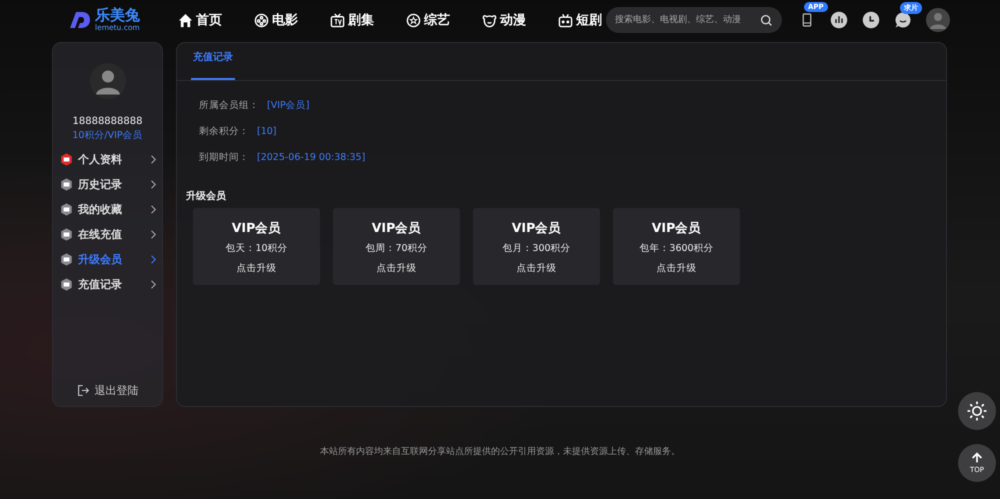 This screenshot has width=1000, height=499. What do you see at coordinates (107, 259) in the screenshot?
I see `menu-item: 升级会员` at bounding box center [107, 259].